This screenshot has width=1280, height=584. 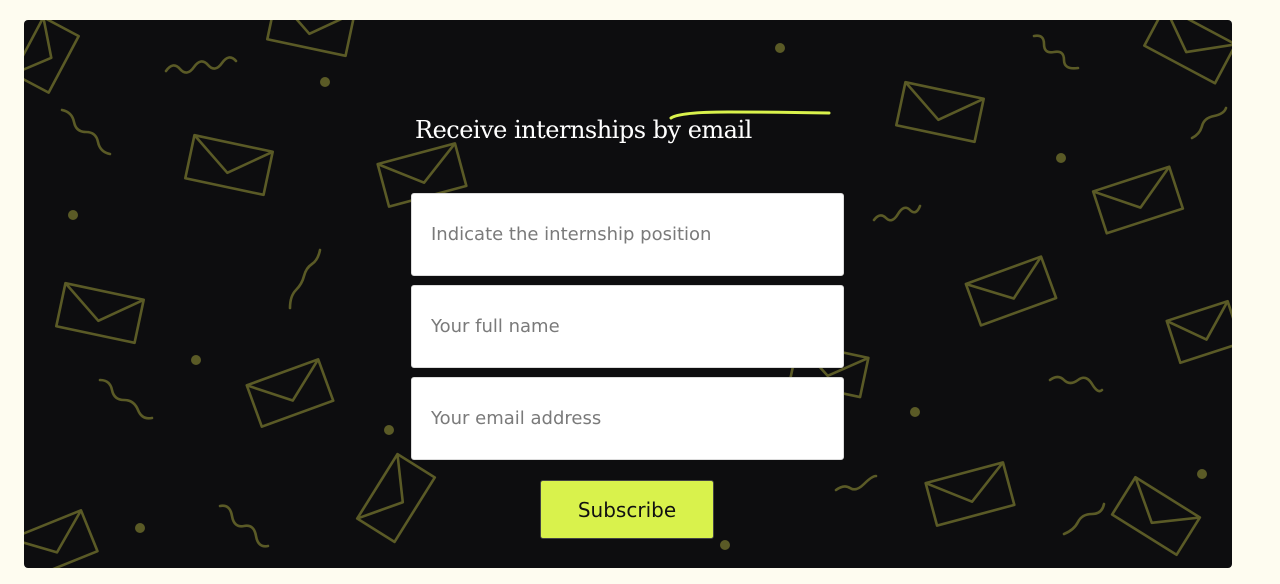 I want to click on internship-position-input, so click(x=627, y=234).